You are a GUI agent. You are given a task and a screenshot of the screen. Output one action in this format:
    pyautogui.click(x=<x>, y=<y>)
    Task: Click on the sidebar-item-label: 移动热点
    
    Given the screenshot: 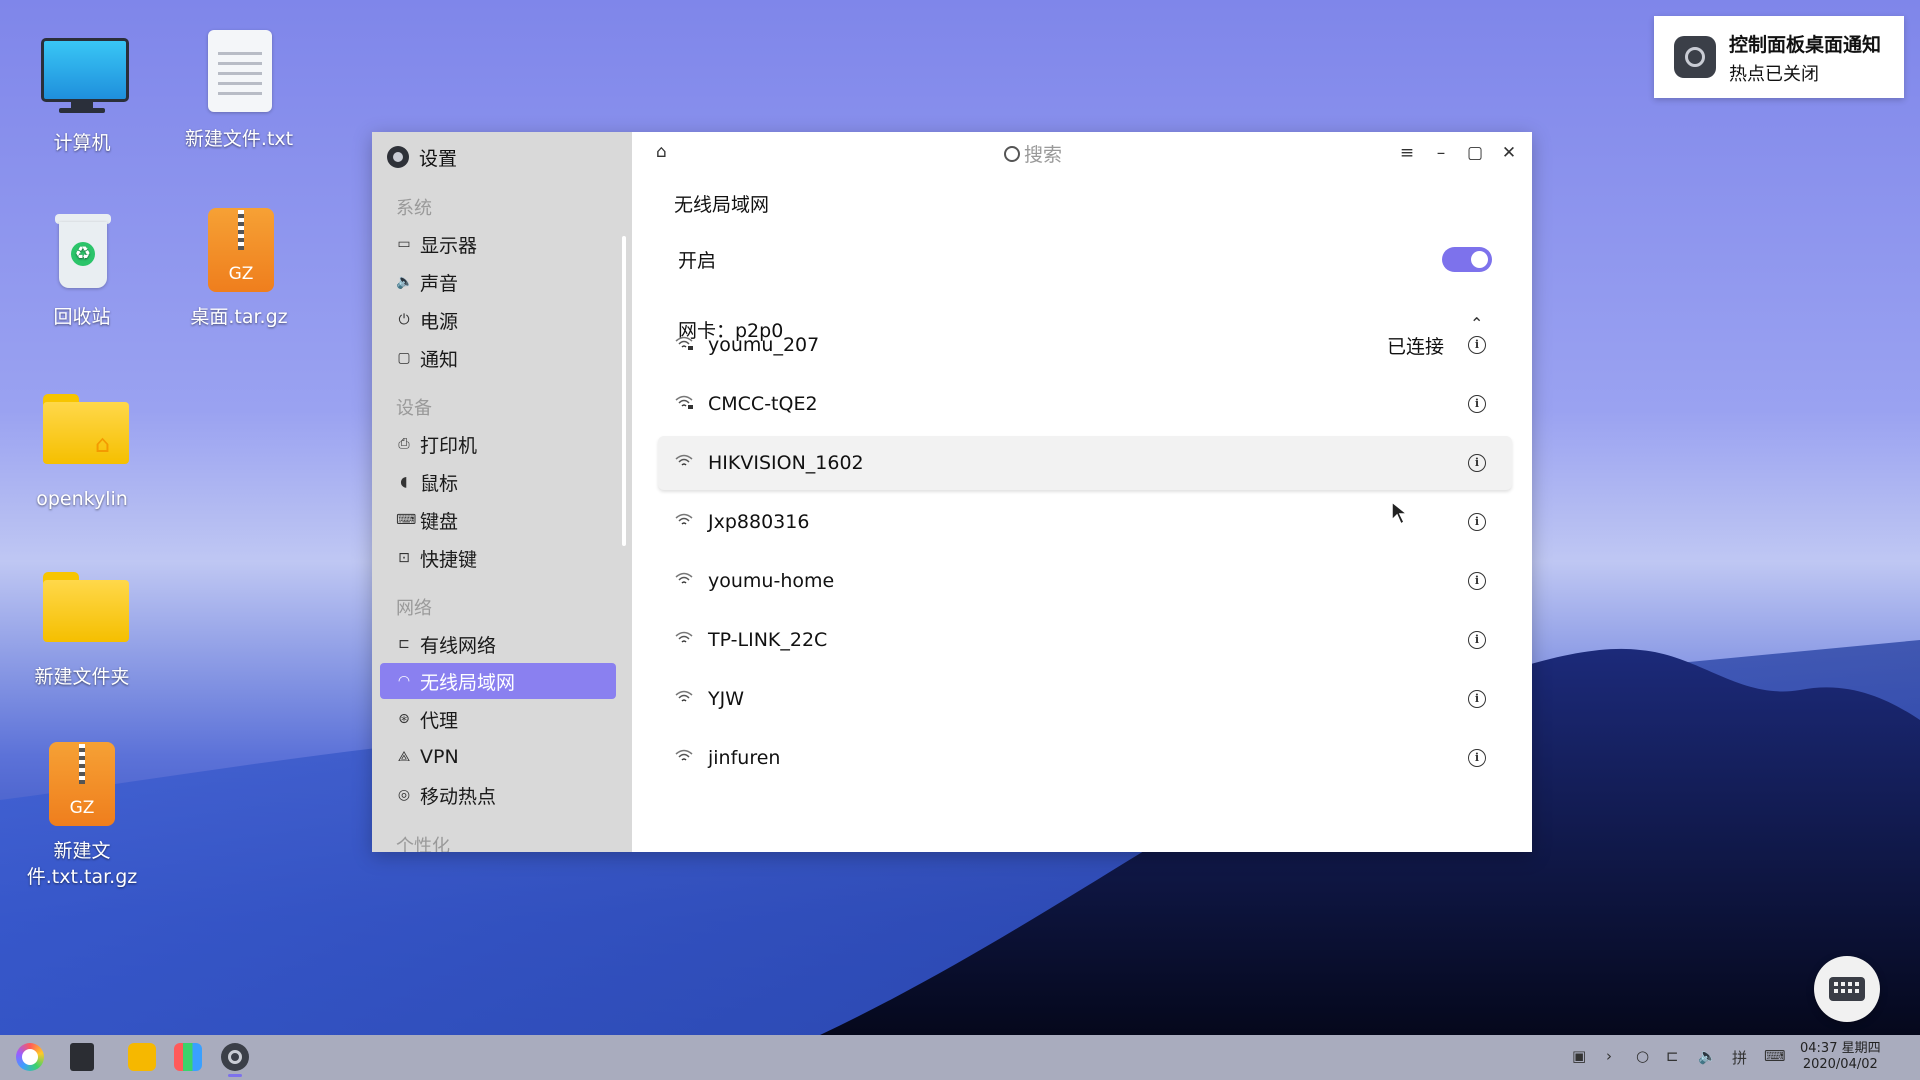 What is the action you would take?
    pyautogui.click(x=458, y=796)
    